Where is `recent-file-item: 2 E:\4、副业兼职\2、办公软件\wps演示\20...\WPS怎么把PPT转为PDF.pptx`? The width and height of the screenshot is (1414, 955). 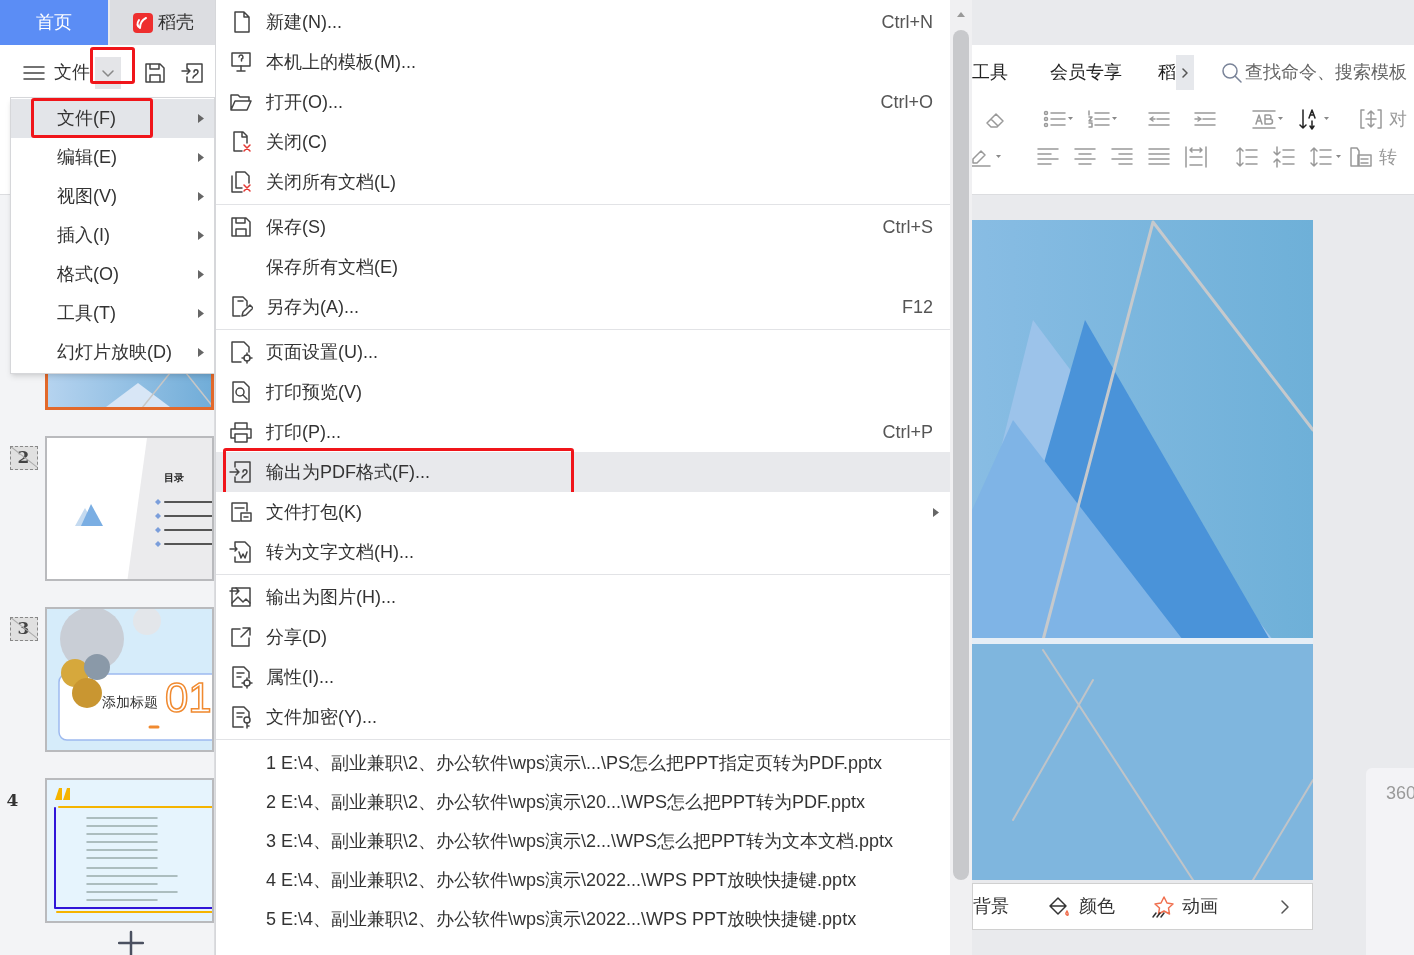
recent-file-item: 2 E:\4、副业兼职\2、办公软件\wps演示\20...\WPS怎么把PPT转为PDF.pptx is located at coordinates (583, 802).